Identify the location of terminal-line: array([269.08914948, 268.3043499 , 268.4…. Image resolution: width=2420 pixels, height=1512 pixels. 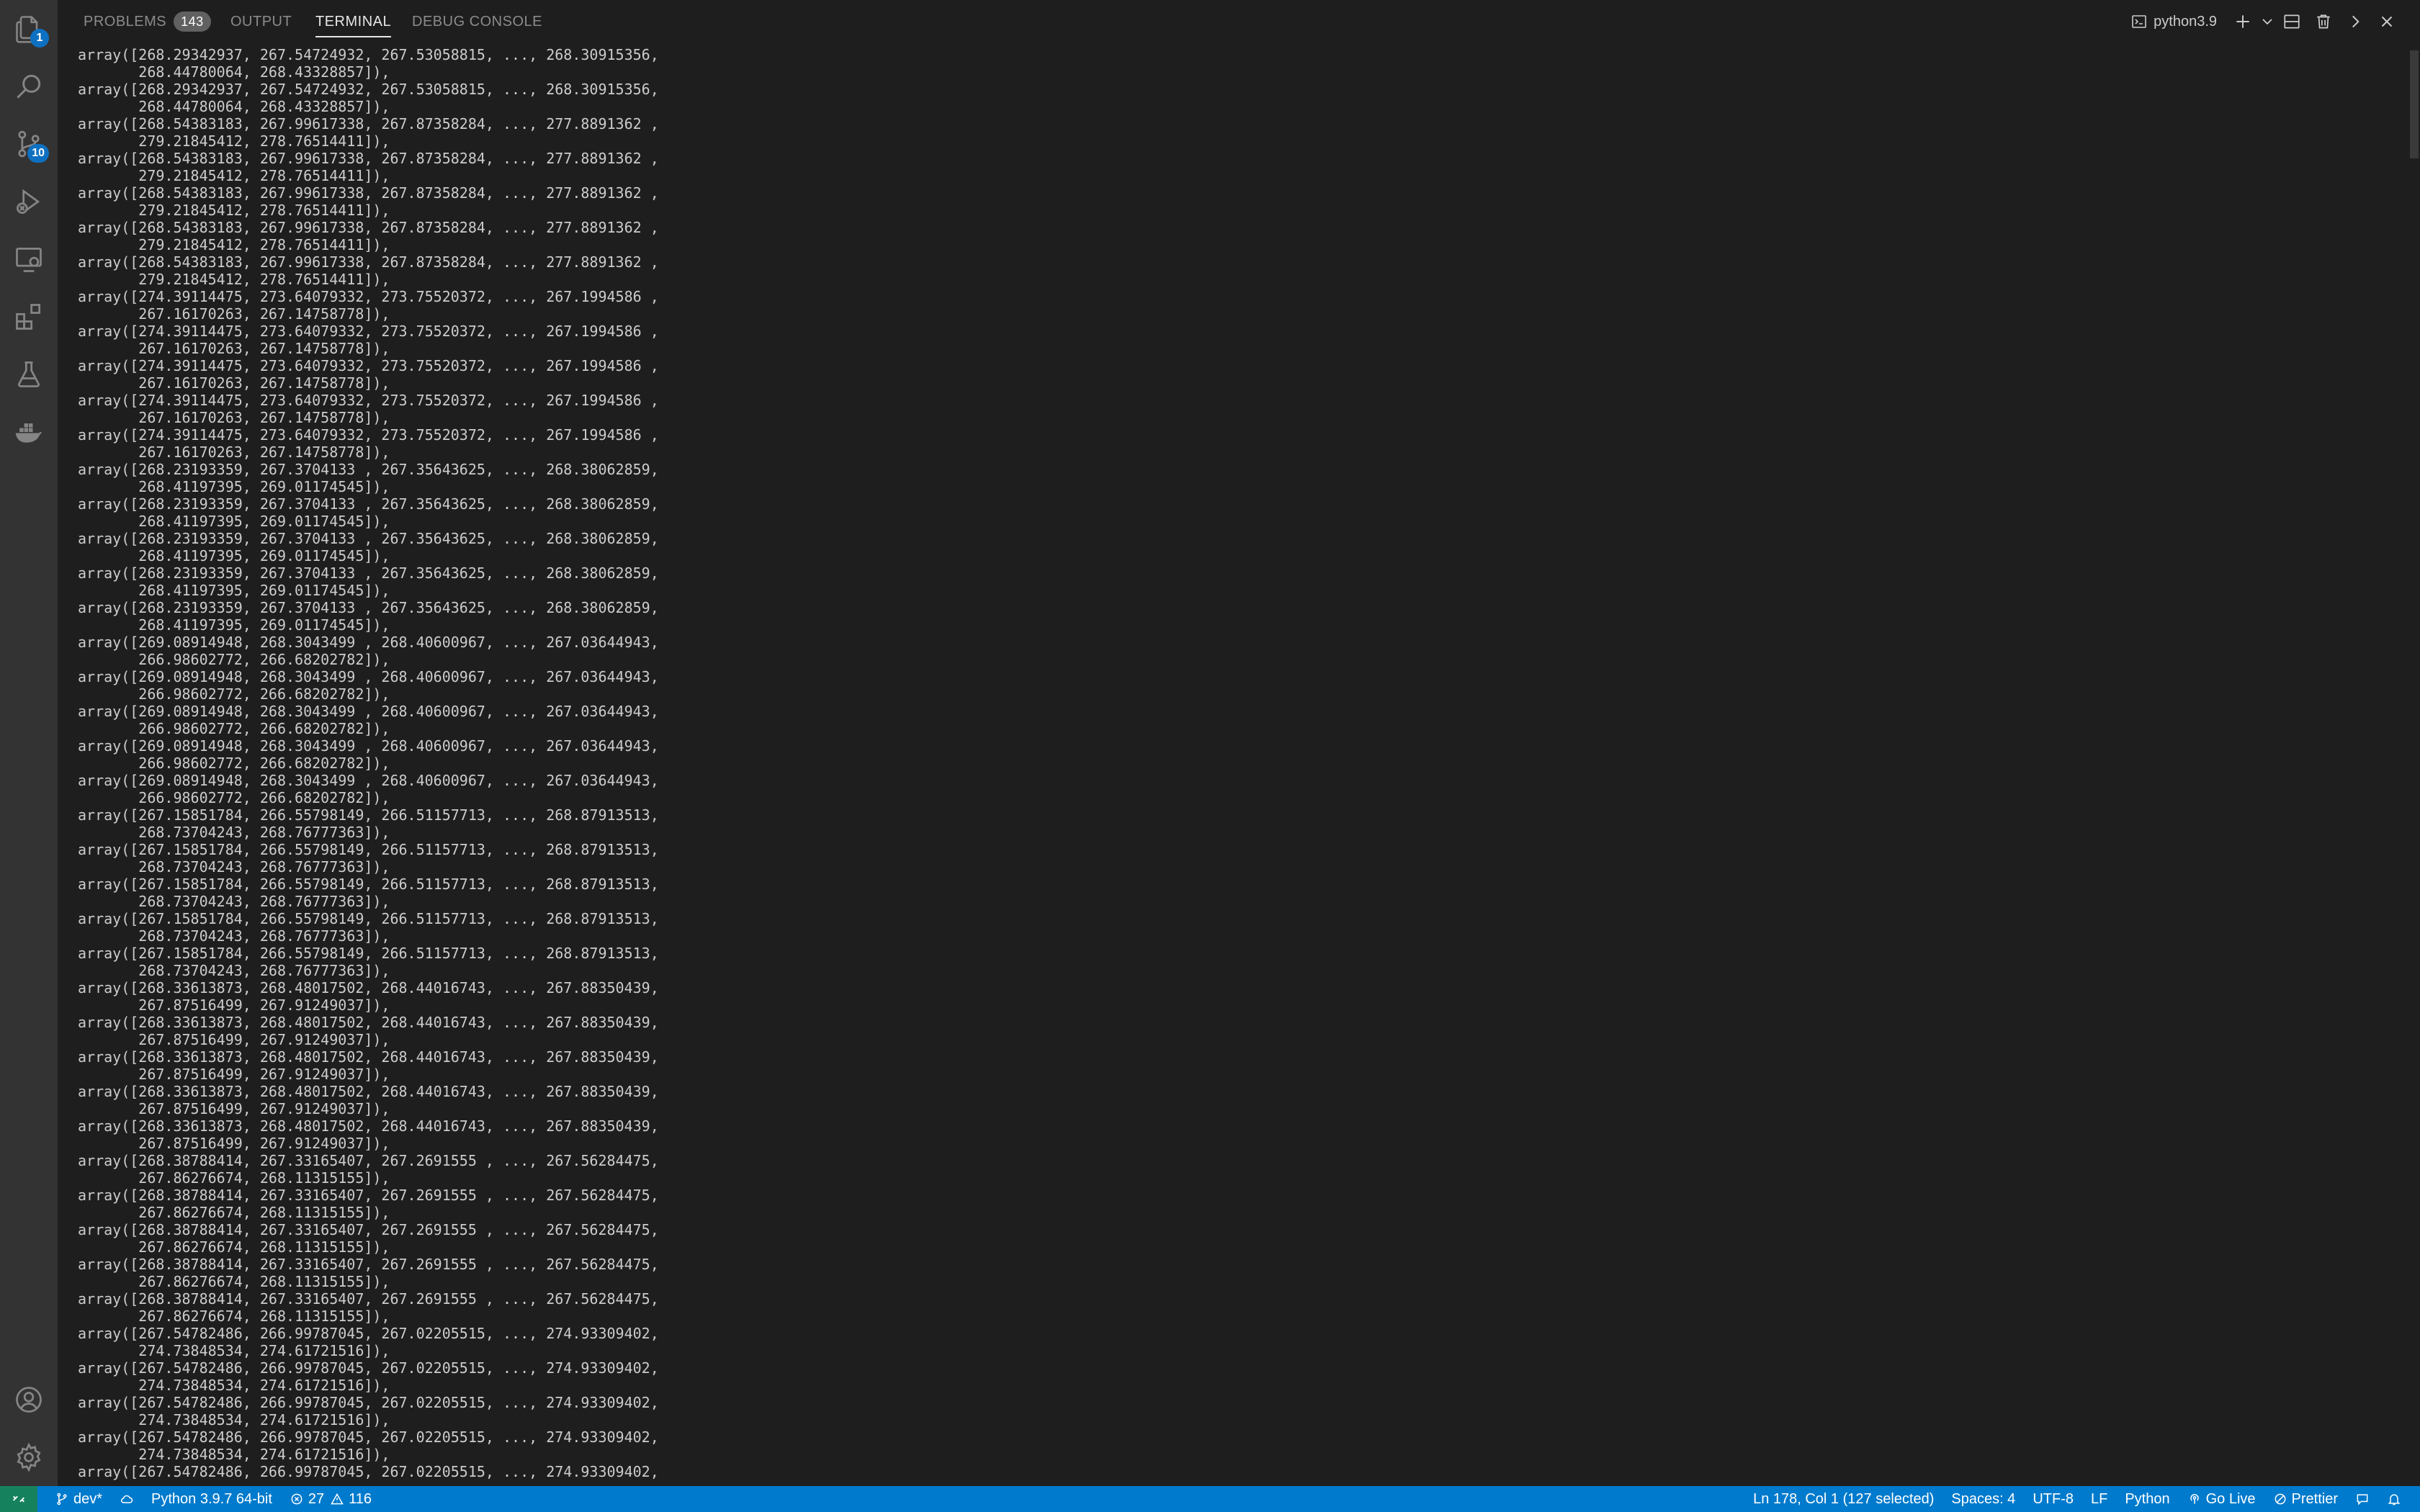
(368, 642).